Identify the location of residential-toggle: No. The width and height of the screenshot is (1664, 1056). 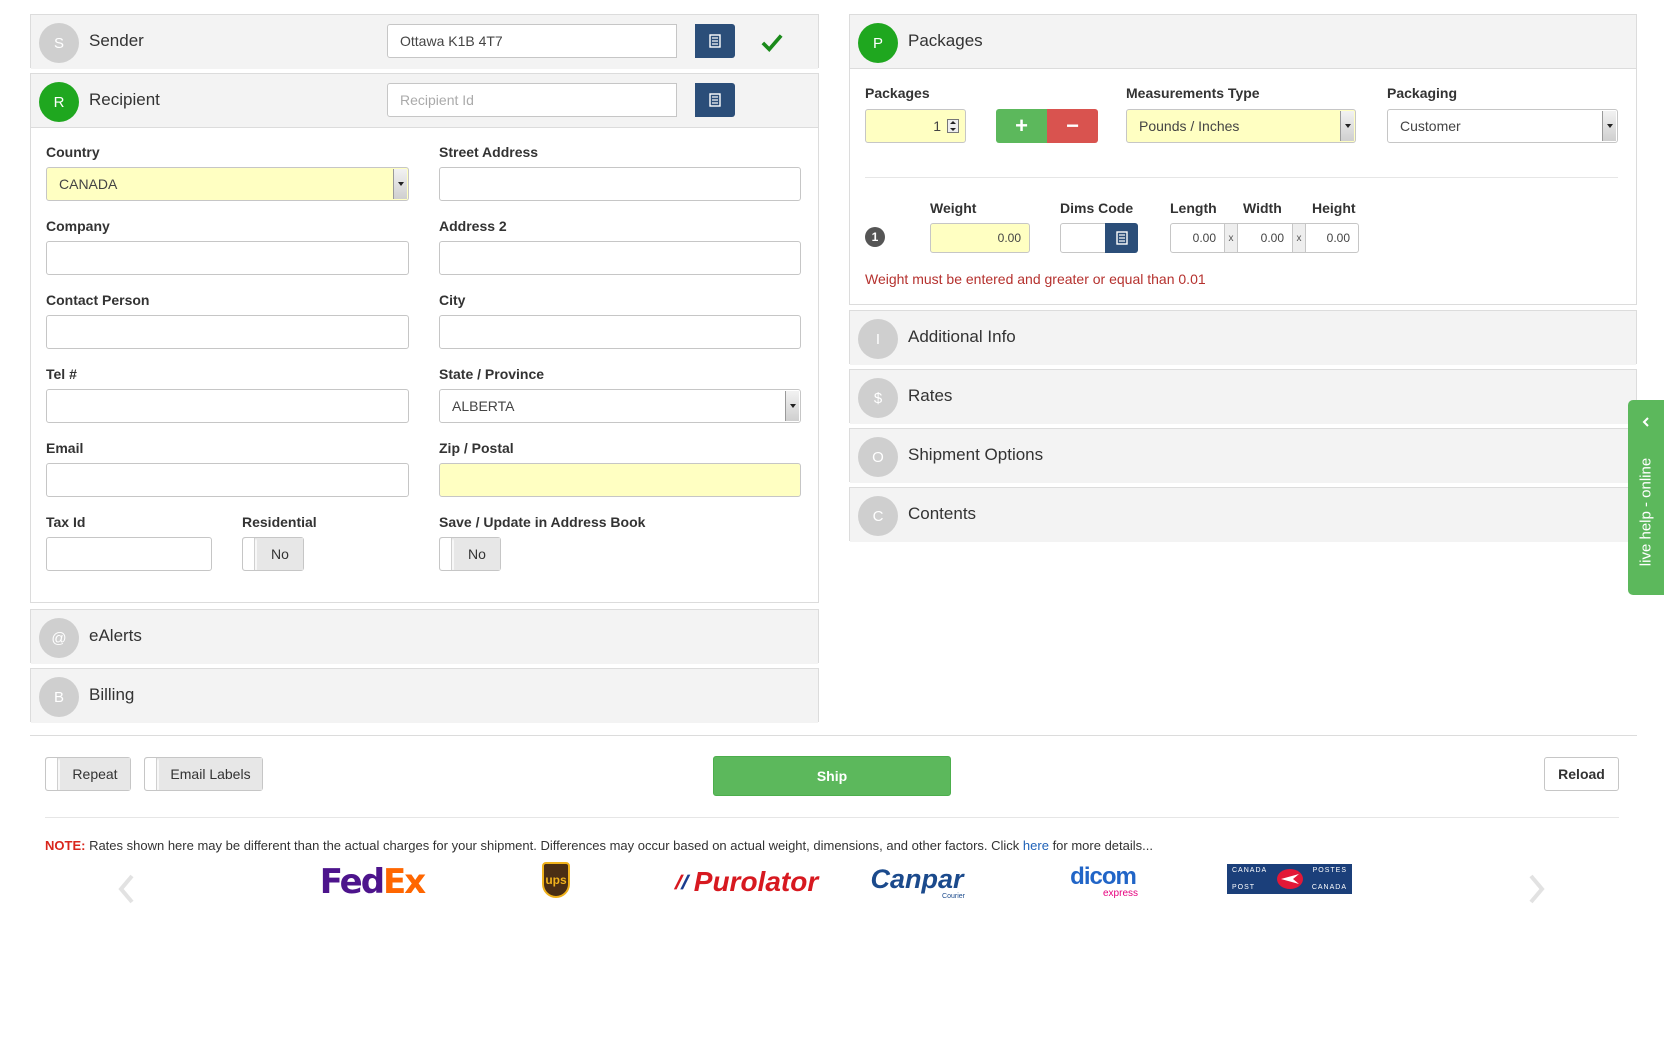
(273, 554).